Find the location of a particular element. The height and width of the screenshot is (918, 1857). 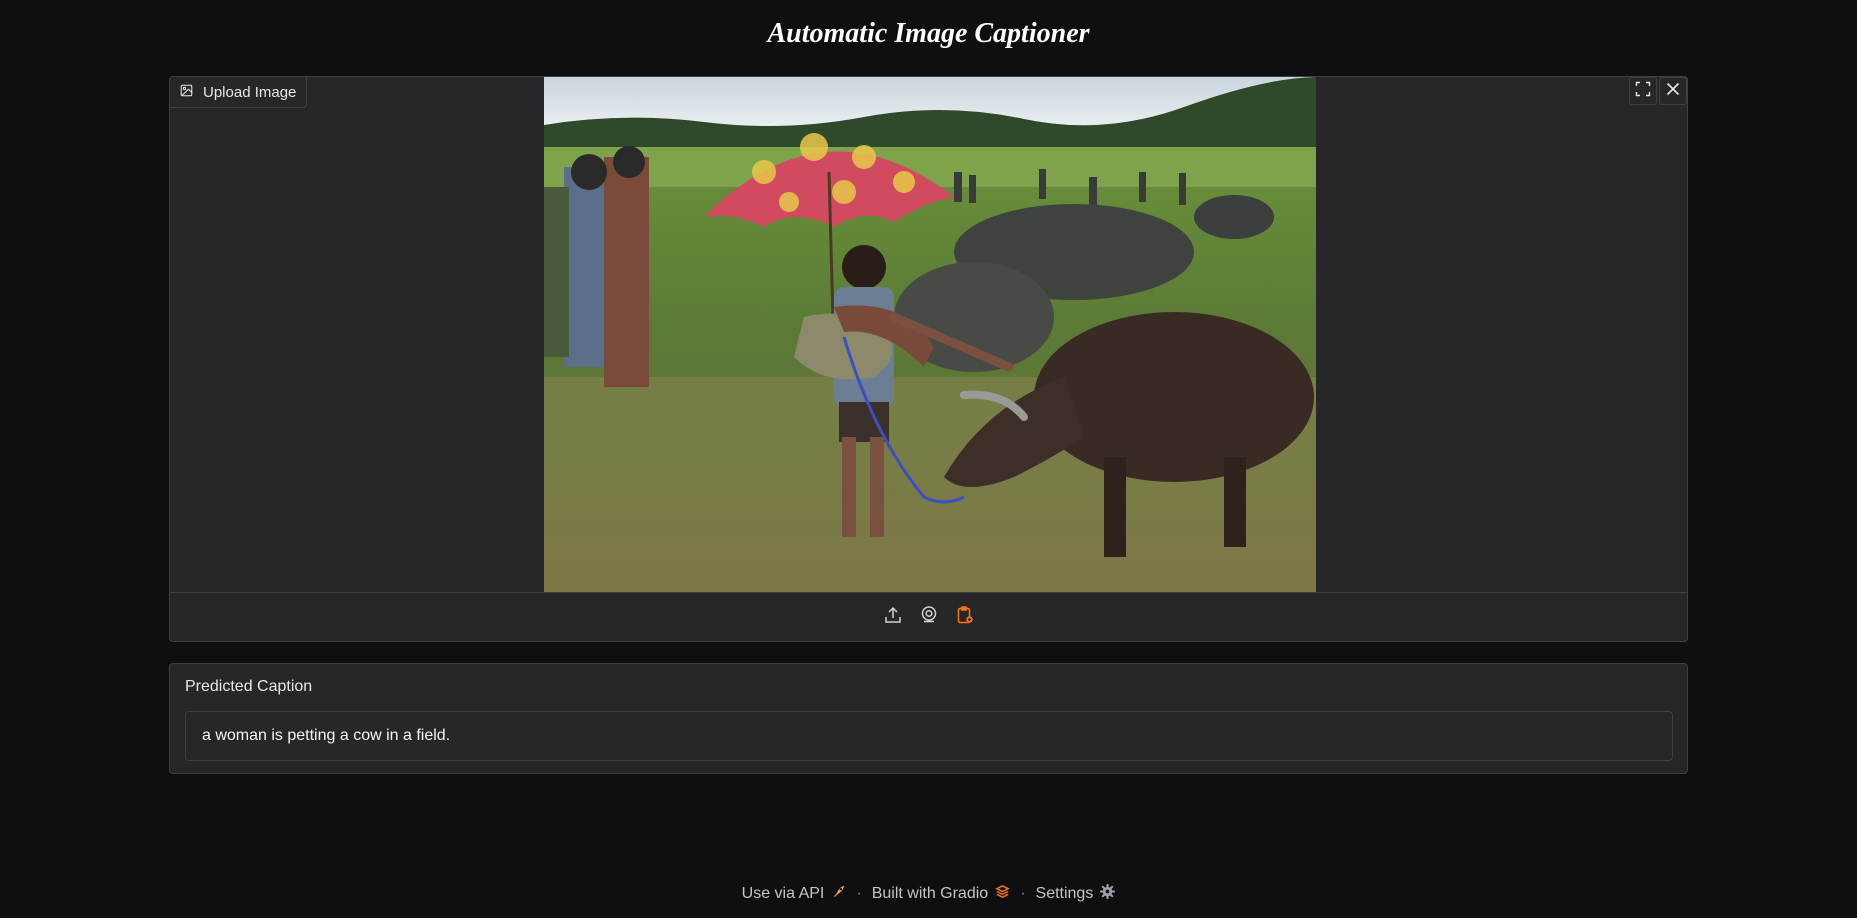

gear-icon is located at coordinates (1108, 893).